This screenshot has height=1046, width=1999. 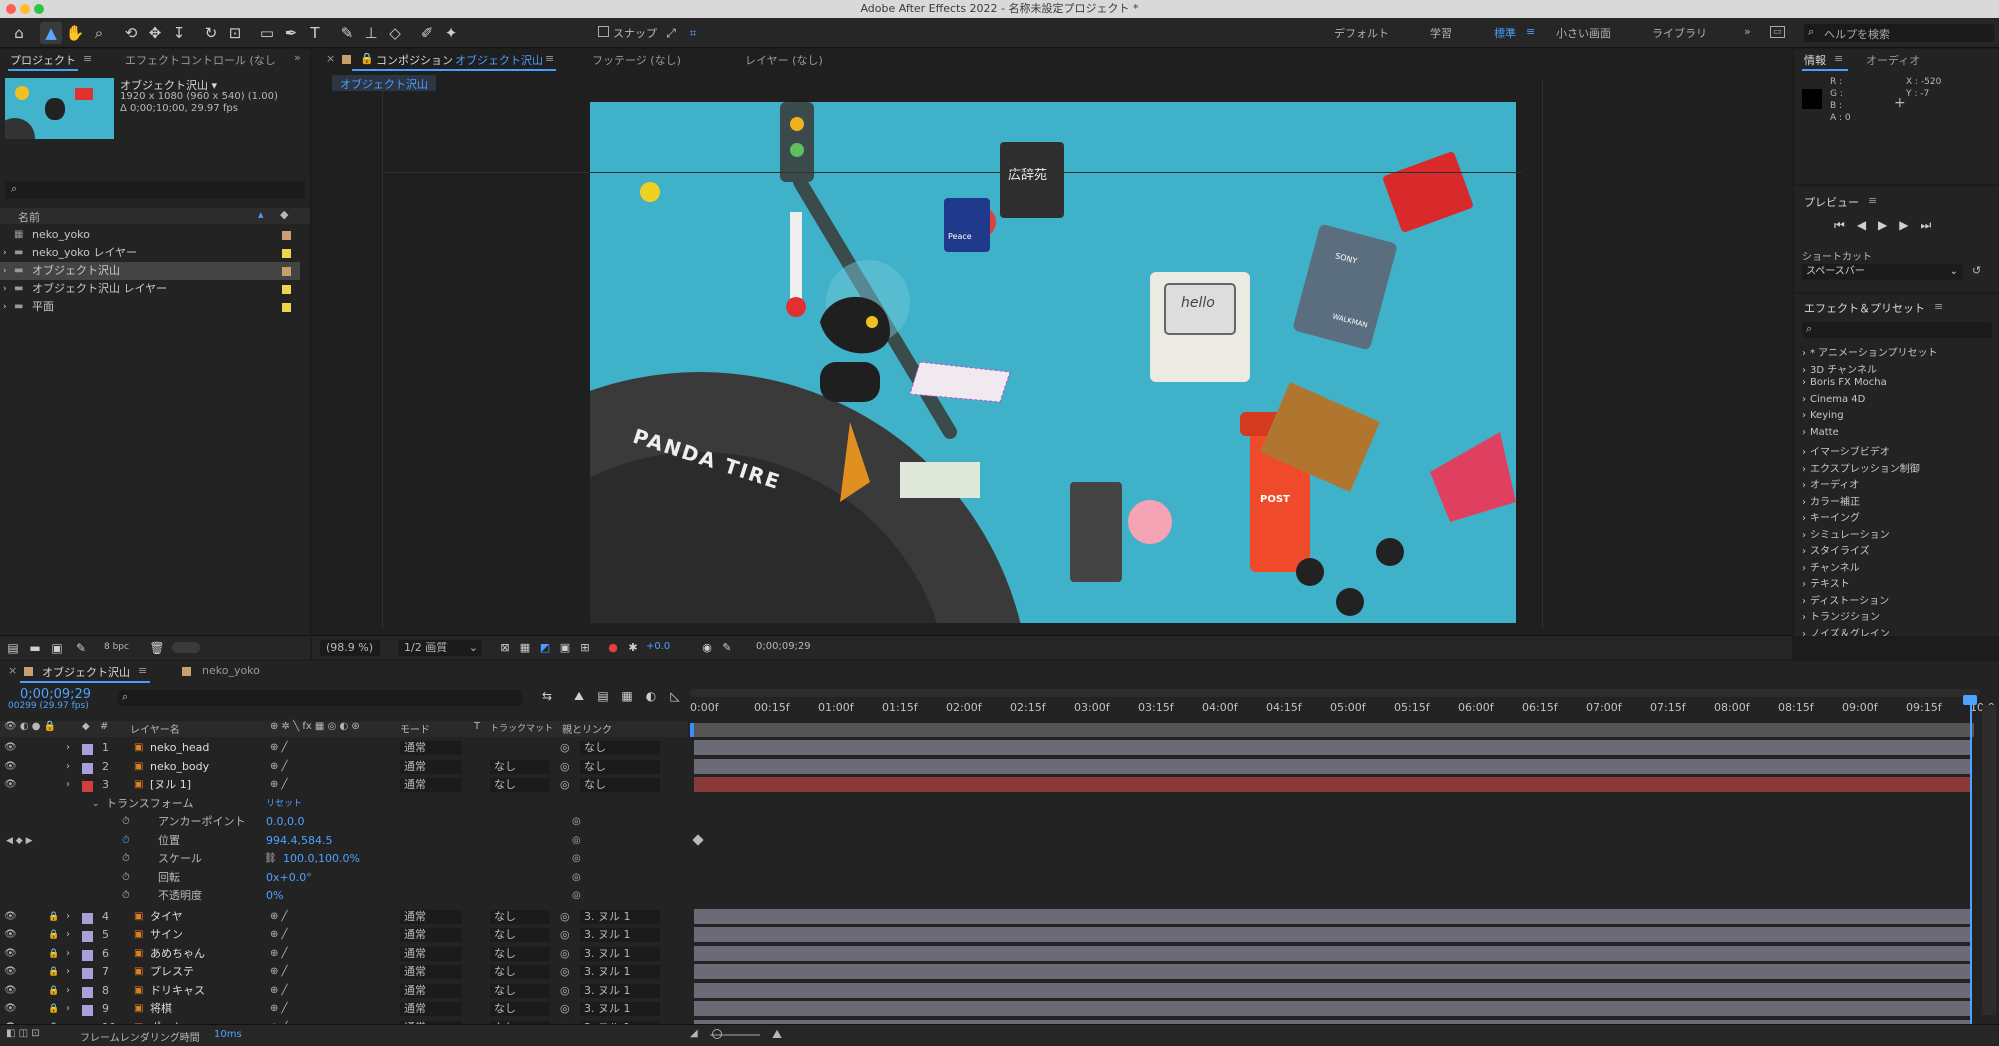 I want to click on layer-search-input: ⌕, so click(x=320, y=698).